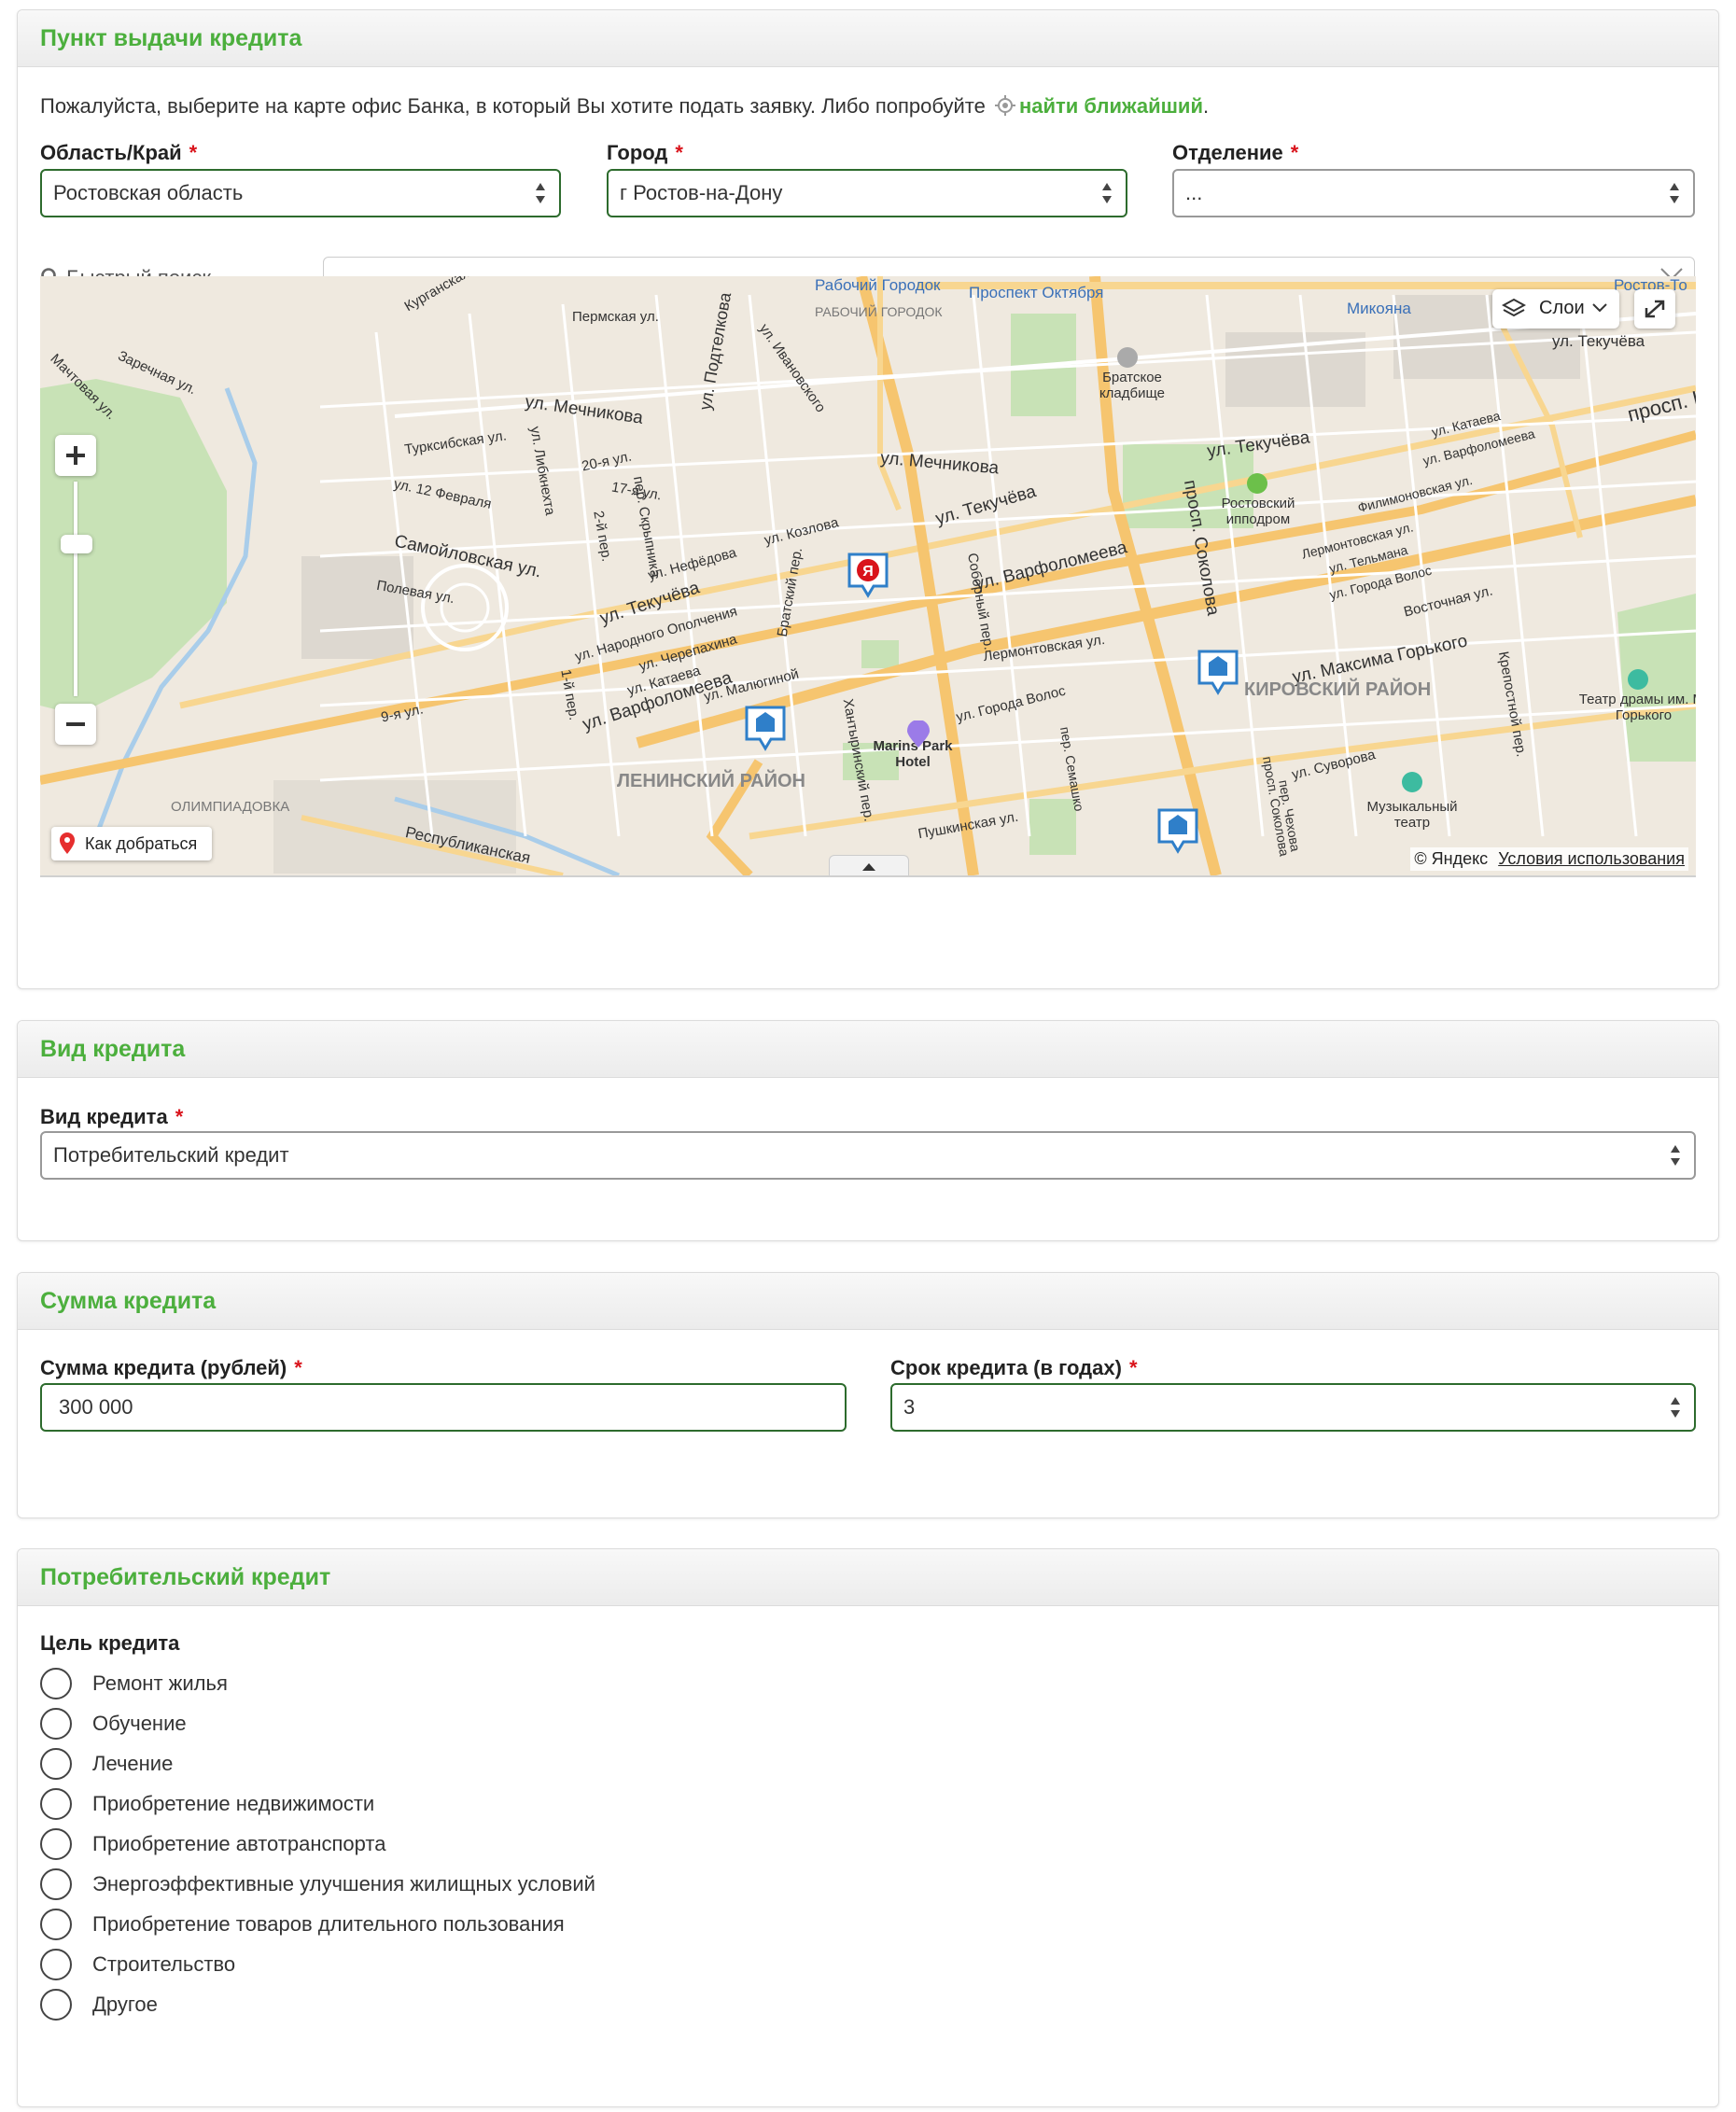  What do you see at coordinates (1514, 309) in the screenshot?
I see `layers-icon` at bounding box center [1514, 309].